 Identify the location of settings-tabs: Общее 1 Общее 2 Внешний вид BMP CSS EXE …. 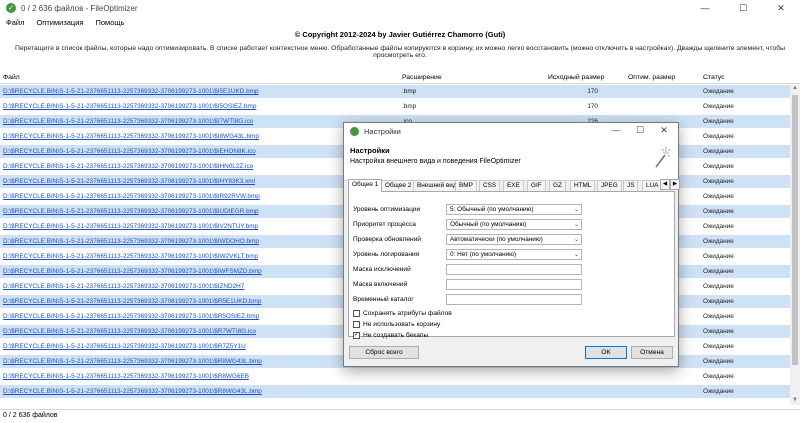
(514, 185).